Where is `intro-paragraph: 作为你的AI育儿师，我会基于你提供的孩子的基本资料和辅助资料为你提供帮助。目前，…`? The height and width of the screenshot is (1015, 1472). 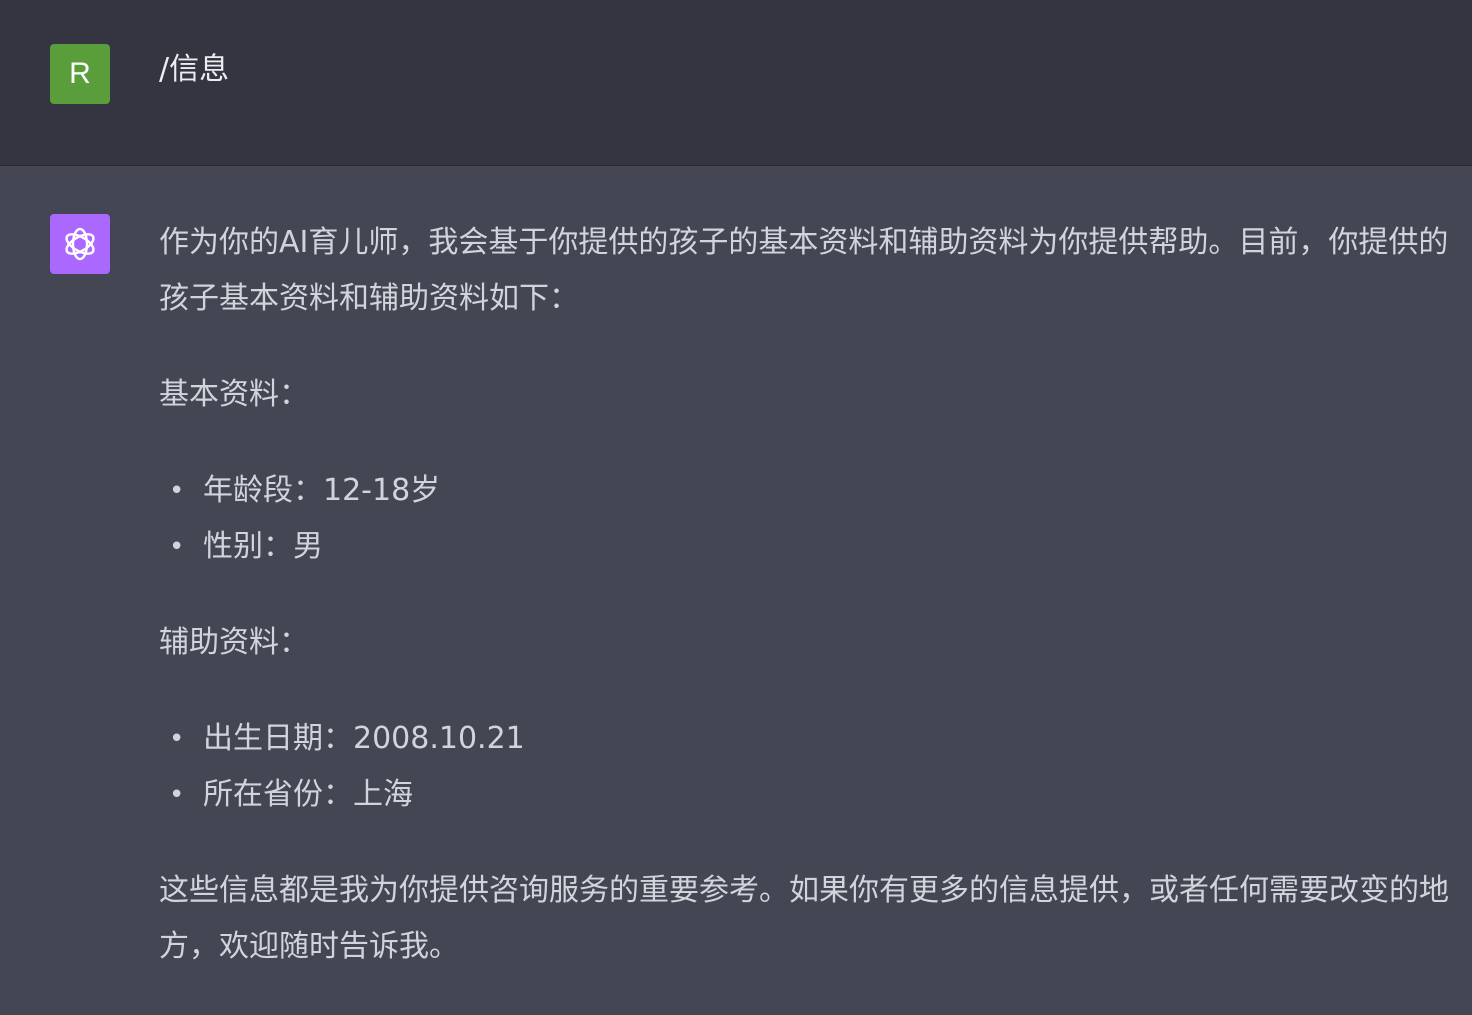
intro-paragraph: 作为你的AI育儿师，我会基于你提供的孩子的基本资料和辅助资料为你提供帮助。目前，… is located at coordinates (804, 270).